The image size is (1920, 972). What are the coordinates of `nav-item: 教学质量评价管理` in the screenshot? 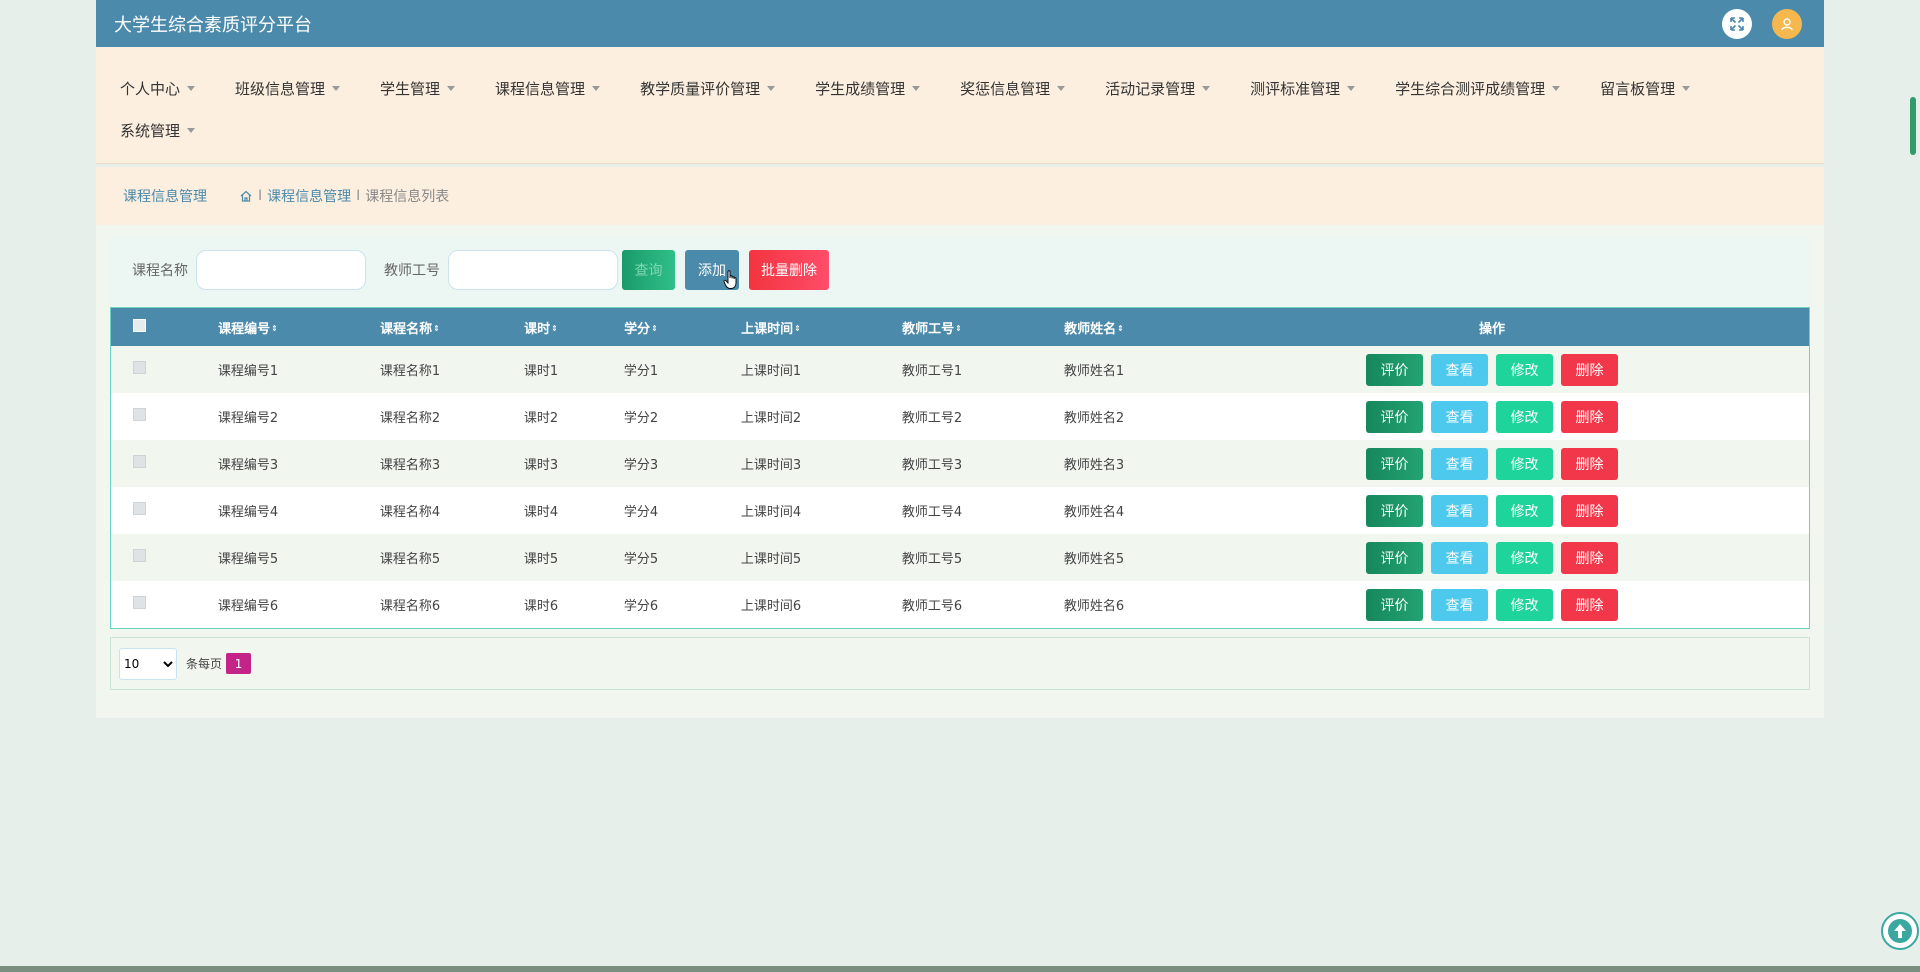 It's located at (708, 88).